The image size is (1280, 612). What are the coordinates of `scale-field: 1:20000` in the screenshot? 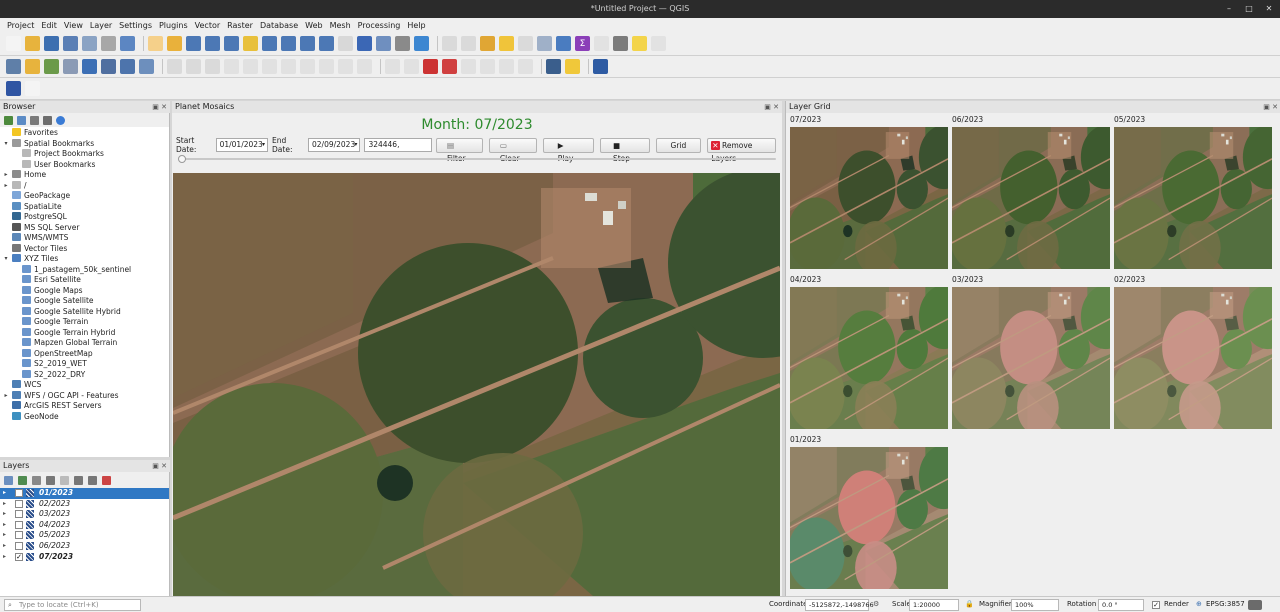 It's located at (934, 605).